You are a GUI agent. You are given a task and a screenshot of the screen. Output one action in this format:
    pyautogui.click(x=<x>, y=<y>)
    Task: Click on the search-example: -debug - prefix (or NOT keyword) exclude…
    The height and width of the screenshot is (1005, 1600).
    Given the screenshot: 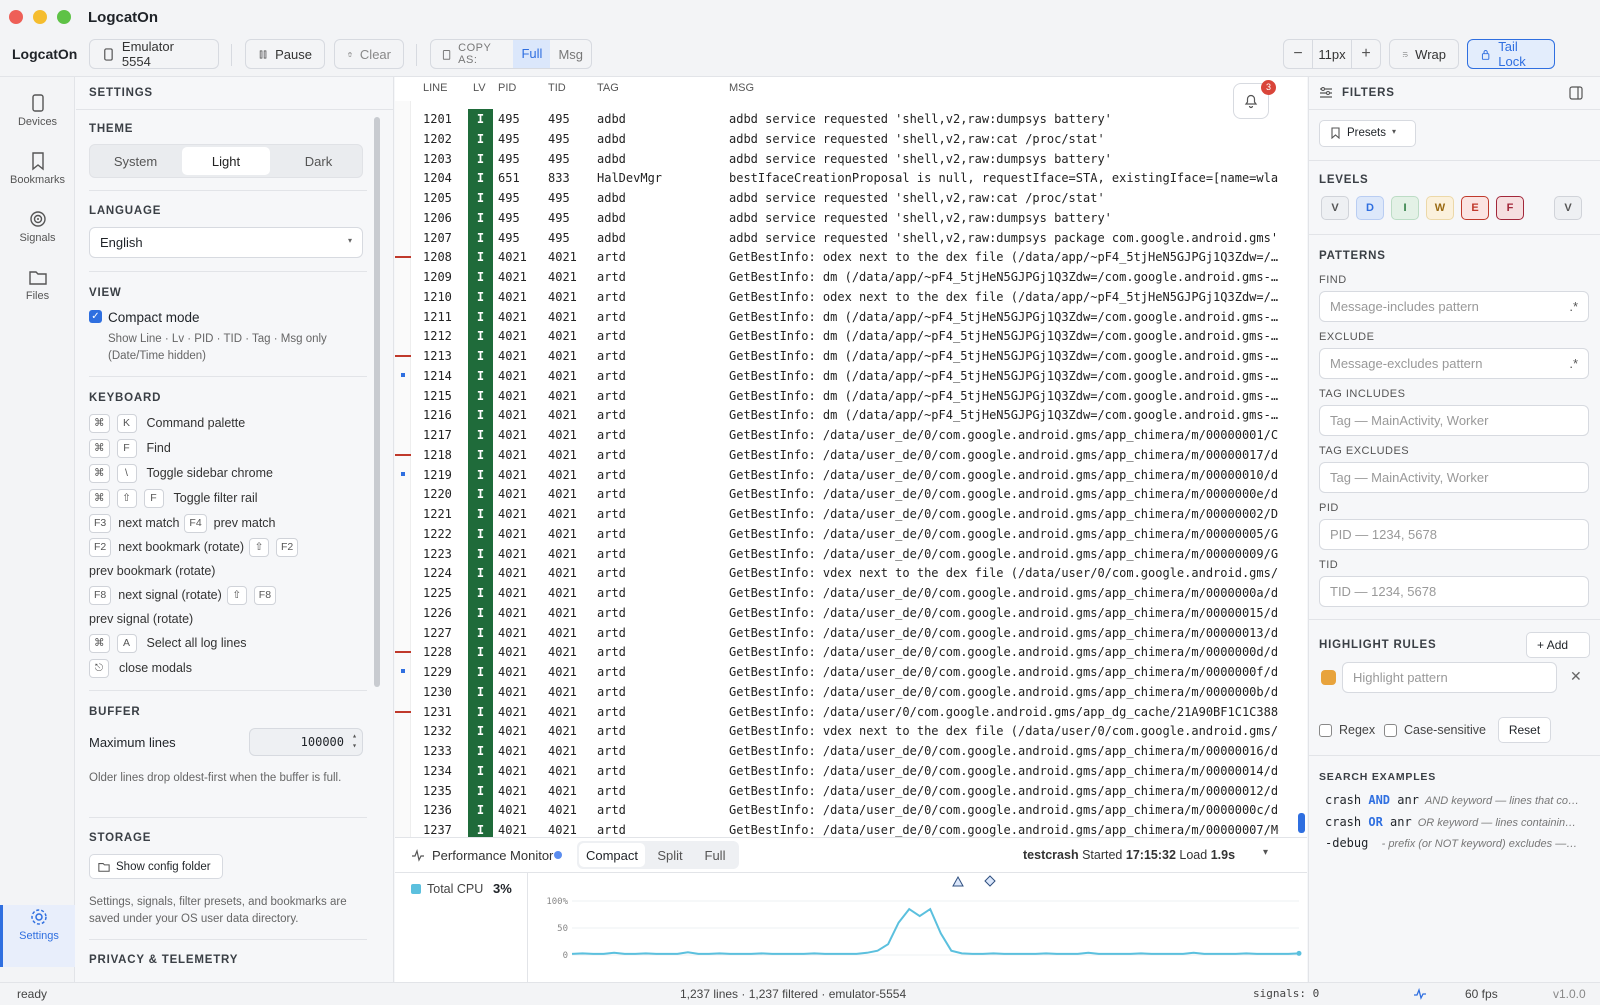 What is the action you would take?
    pyautogui.click(x=1460, y=843)
    